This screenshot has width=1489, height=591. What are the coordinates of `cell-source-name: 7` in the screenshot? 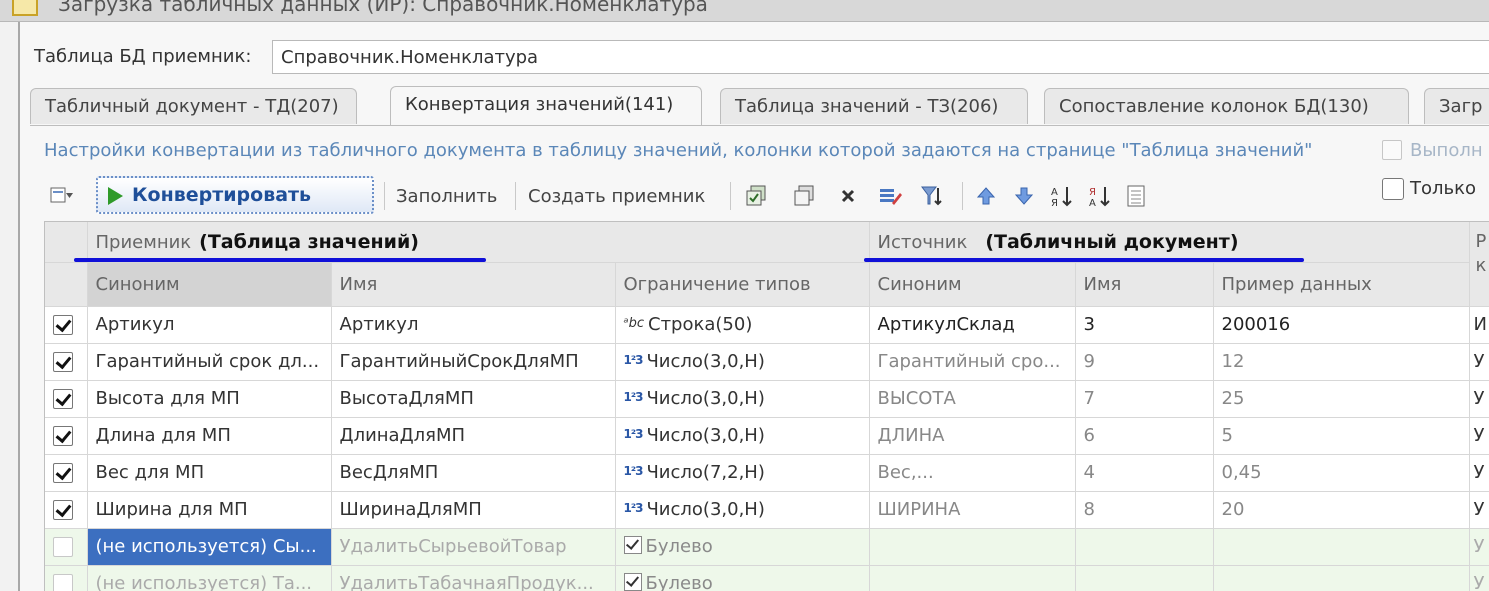 It's located at (1144, 399).